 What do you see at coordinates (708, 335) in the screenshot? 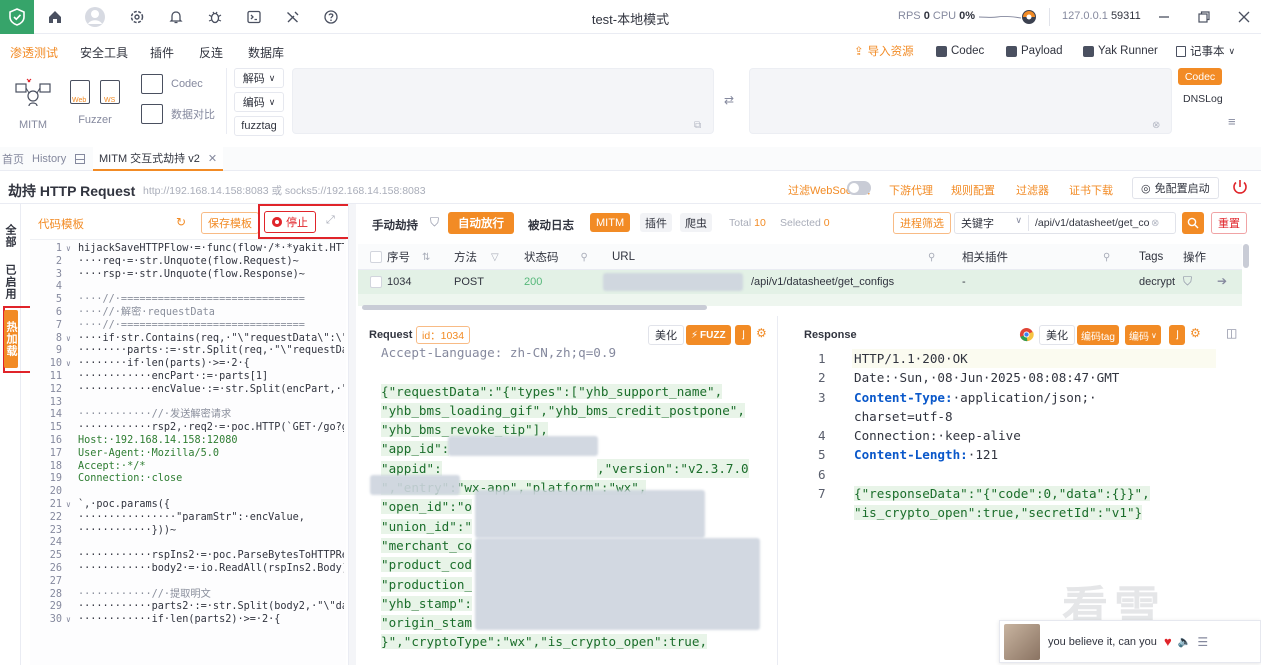
I see `fuzz-button: ⚡ FUZZ` at bounding box center [708, 335].